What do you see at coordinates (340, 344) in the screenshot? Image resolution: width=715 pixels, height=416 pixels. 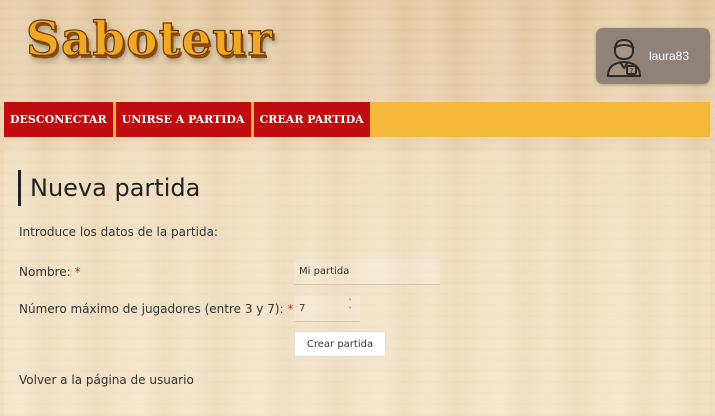 I see `create-game-button: Crear partida` at bounding box center [340, 344].